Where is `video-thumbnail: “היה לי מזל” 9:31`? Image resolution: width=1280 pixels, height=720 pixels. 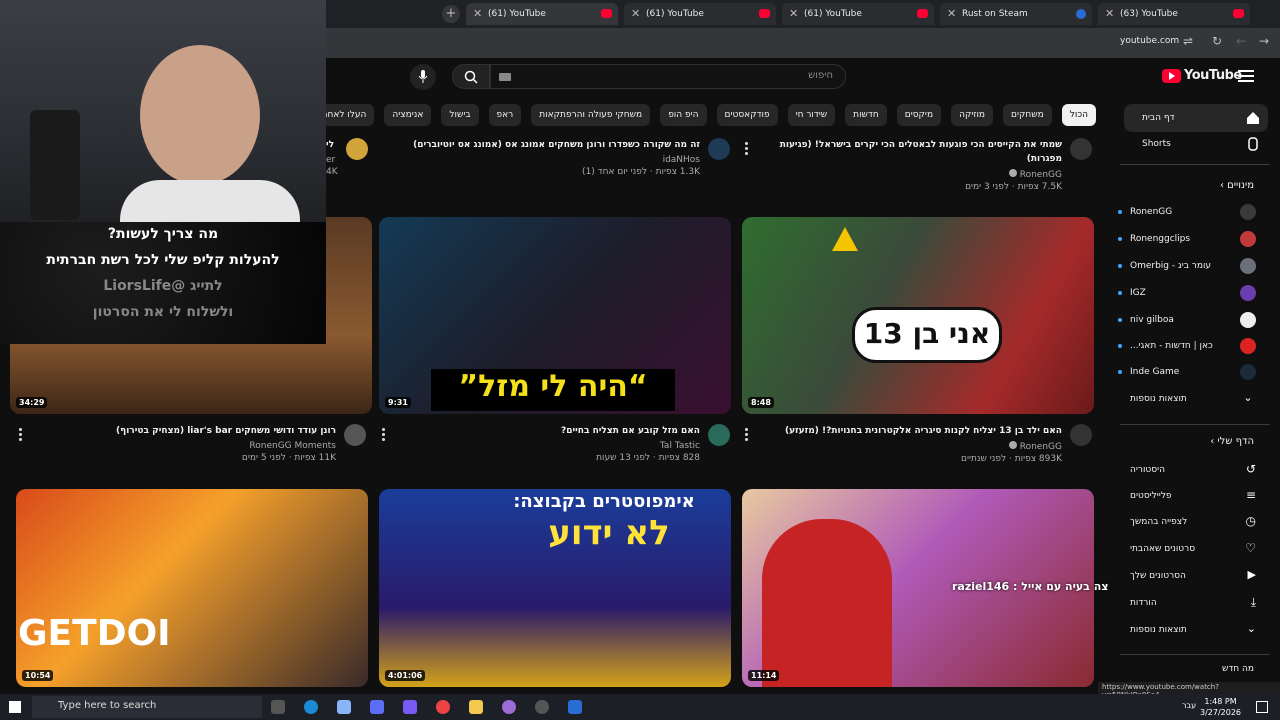
video-thumbnail: “היה לי מזל” 9:31 is located at coordinates (555, 315).